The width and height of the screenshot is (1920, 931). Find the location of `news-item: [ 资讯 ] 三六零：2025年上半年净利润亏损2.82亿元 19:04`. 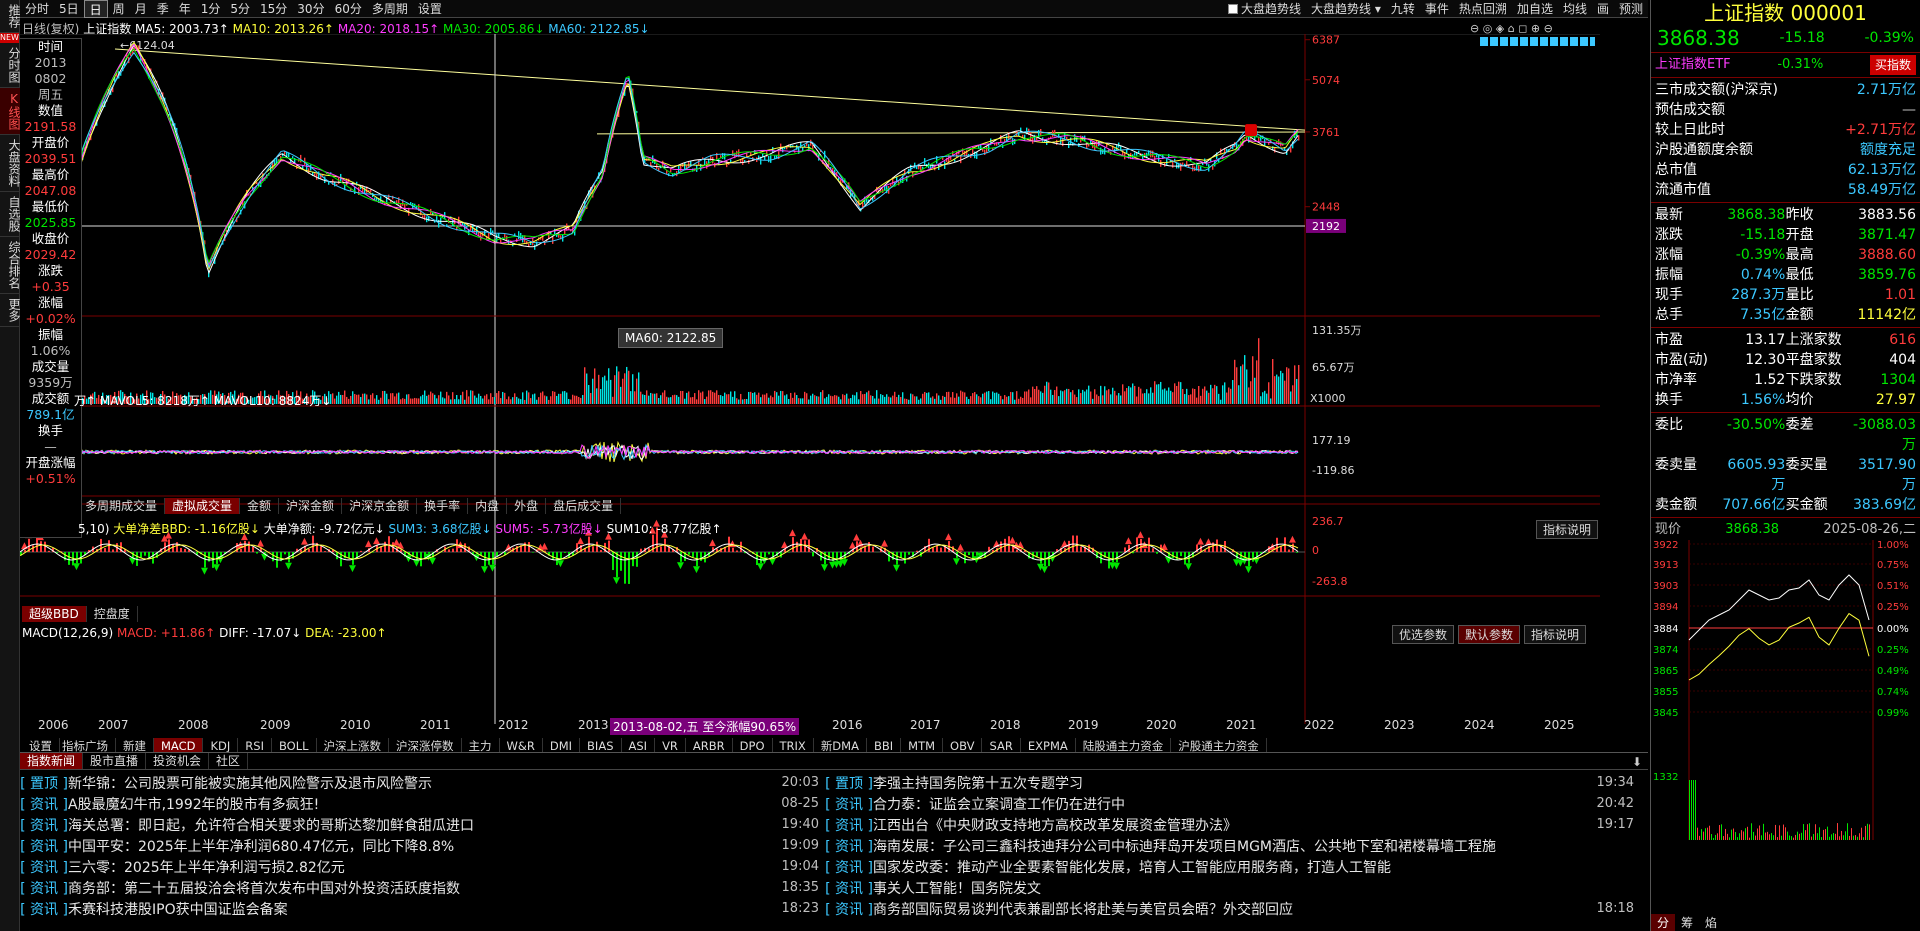

news-item: [ 资讯 ] 三六零：2025年上半年净利润亏损2.82亿元 19:04 is located at coordinates (422, 866).